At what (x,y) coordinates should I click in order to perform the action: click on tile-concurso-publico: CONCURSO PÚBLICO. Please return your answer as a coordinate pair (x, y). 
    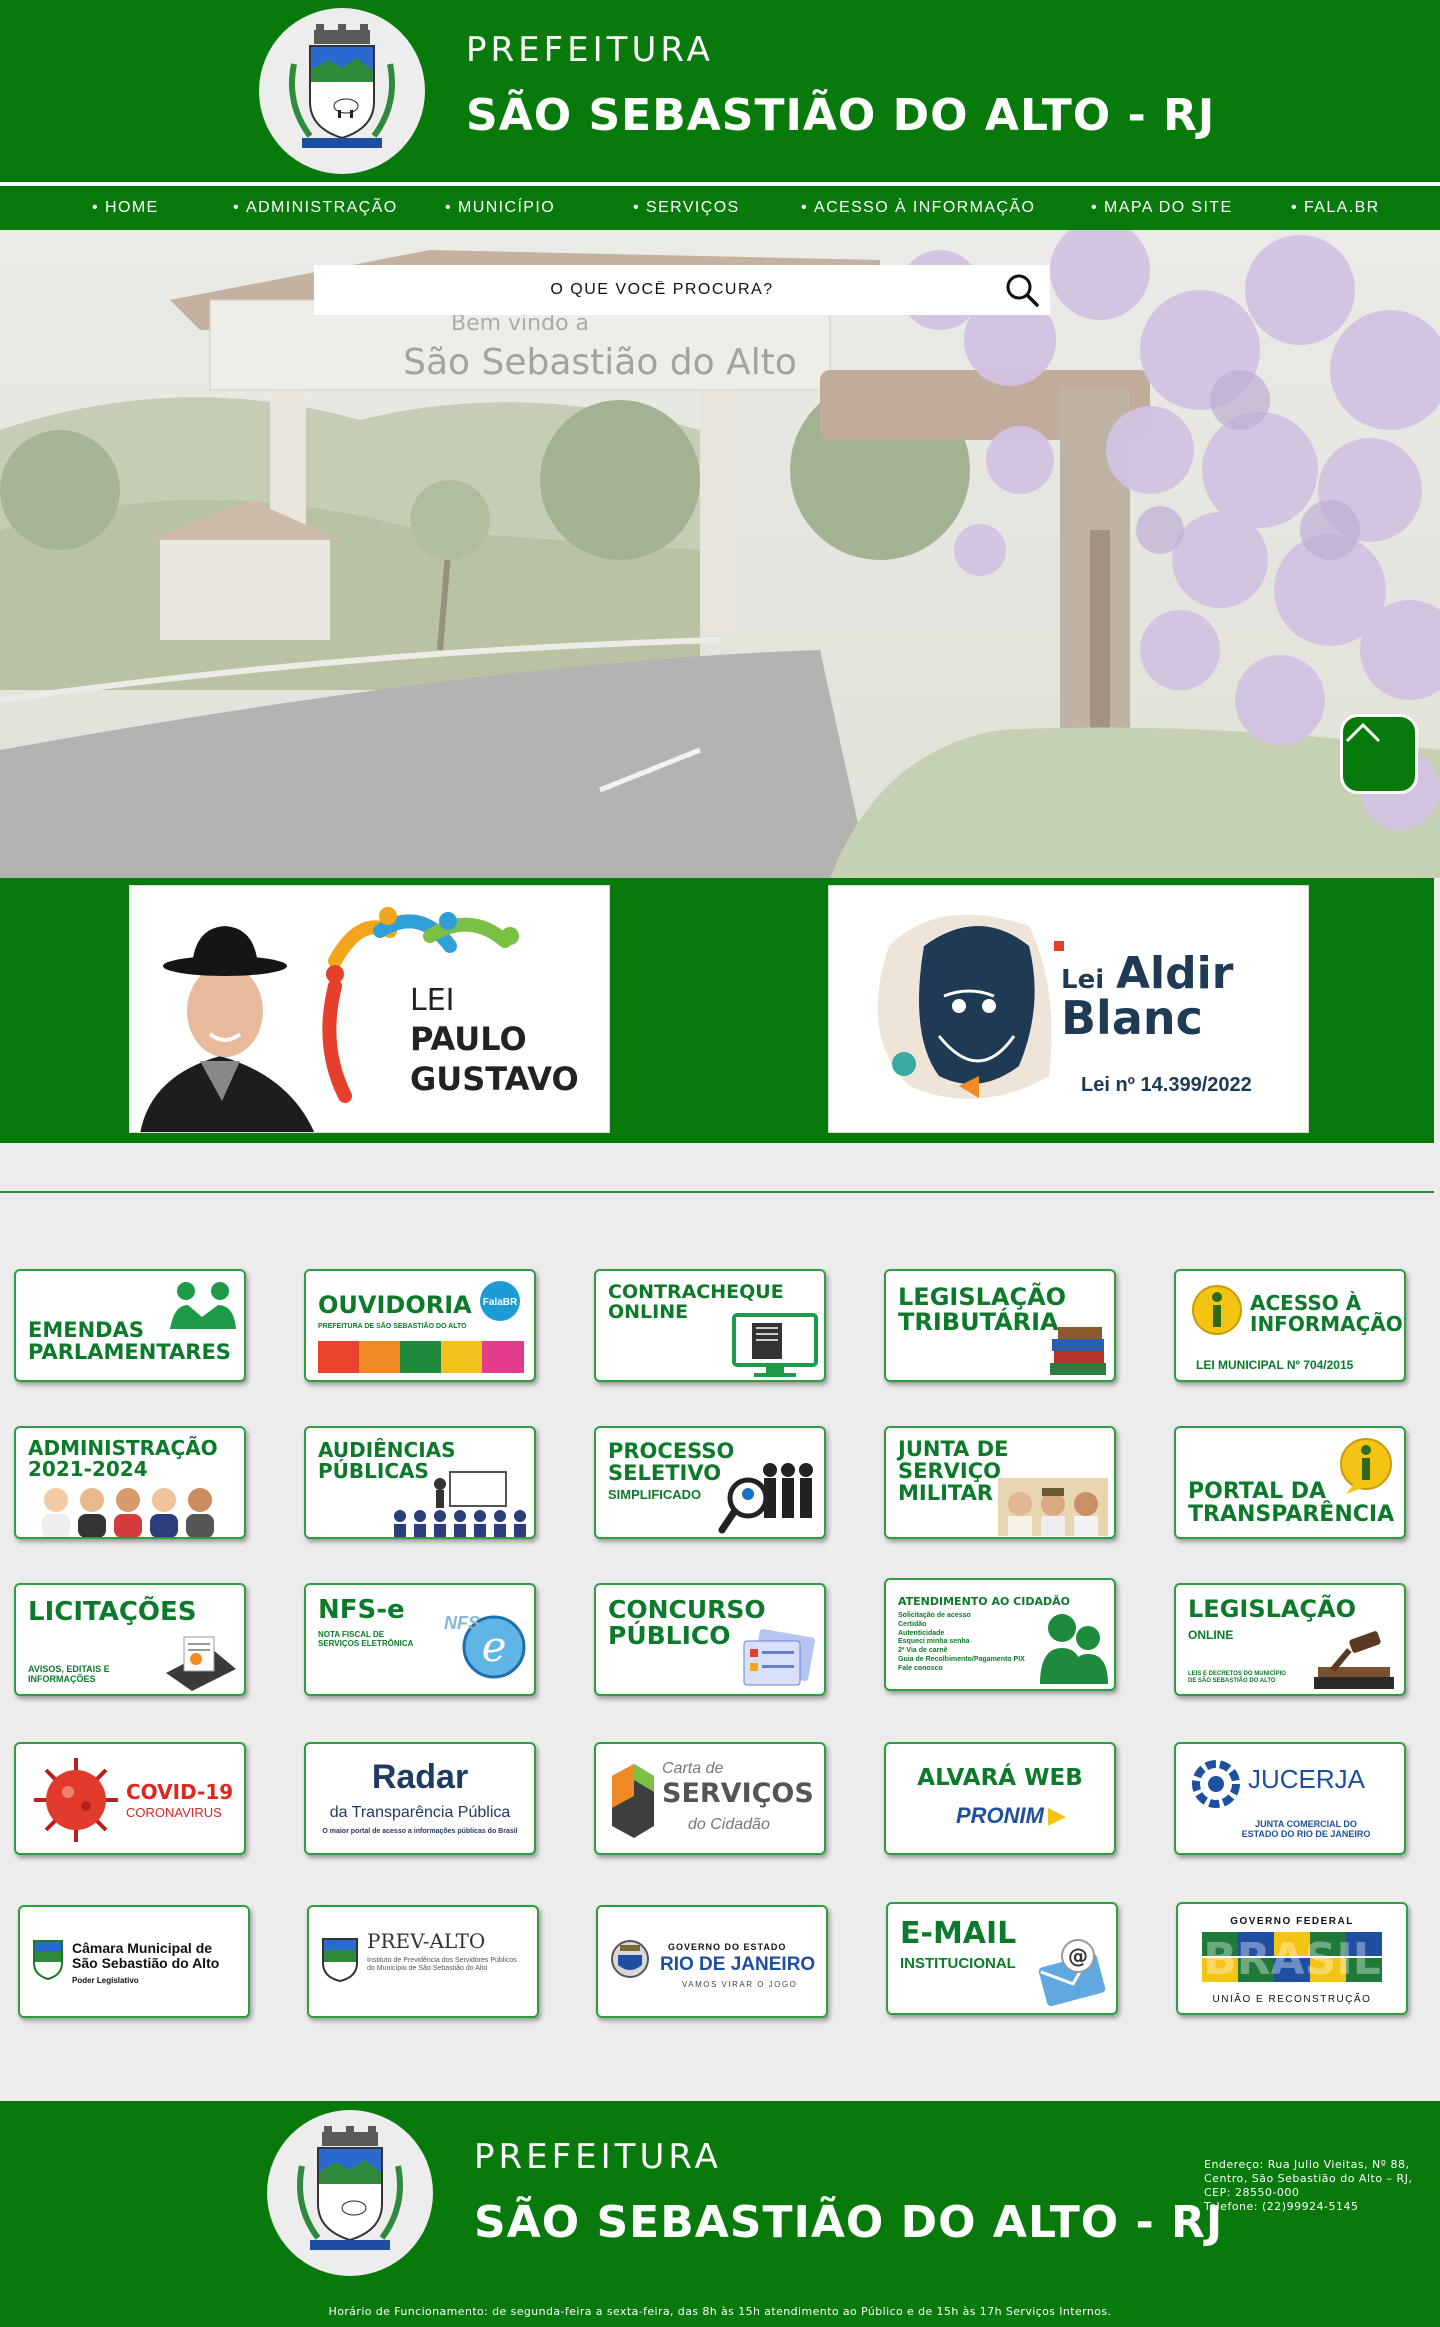
    Looking at the image, I should click on (710, 1639).